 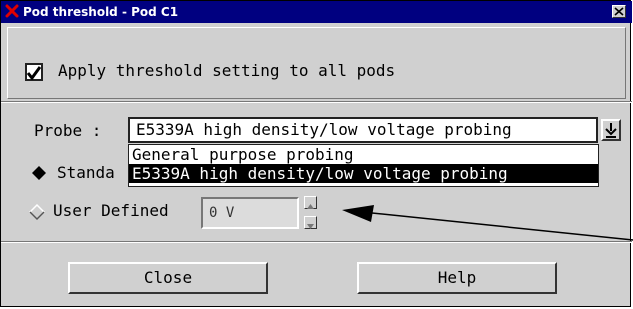 I want to click on user-defined-label: User Defined, so click(x=111, y=210).